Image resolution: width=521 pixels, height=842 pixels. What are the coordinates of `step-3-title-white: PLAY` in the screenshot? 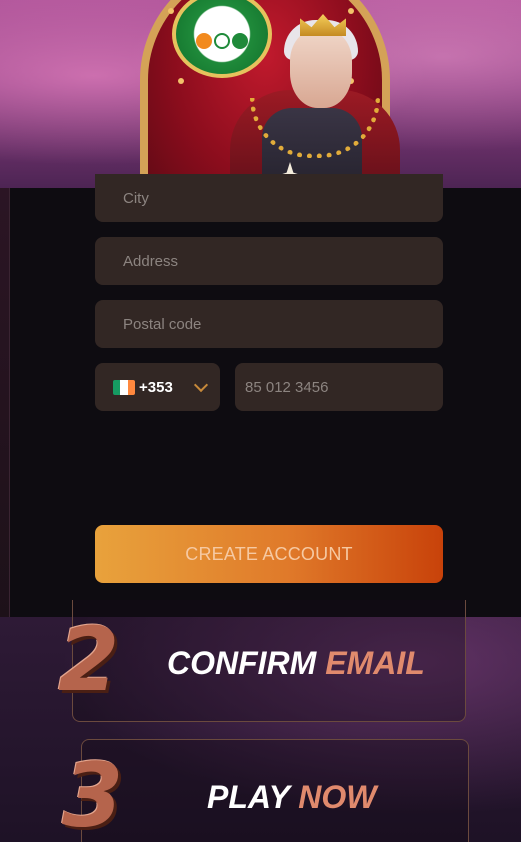 It's located at (248, 797).